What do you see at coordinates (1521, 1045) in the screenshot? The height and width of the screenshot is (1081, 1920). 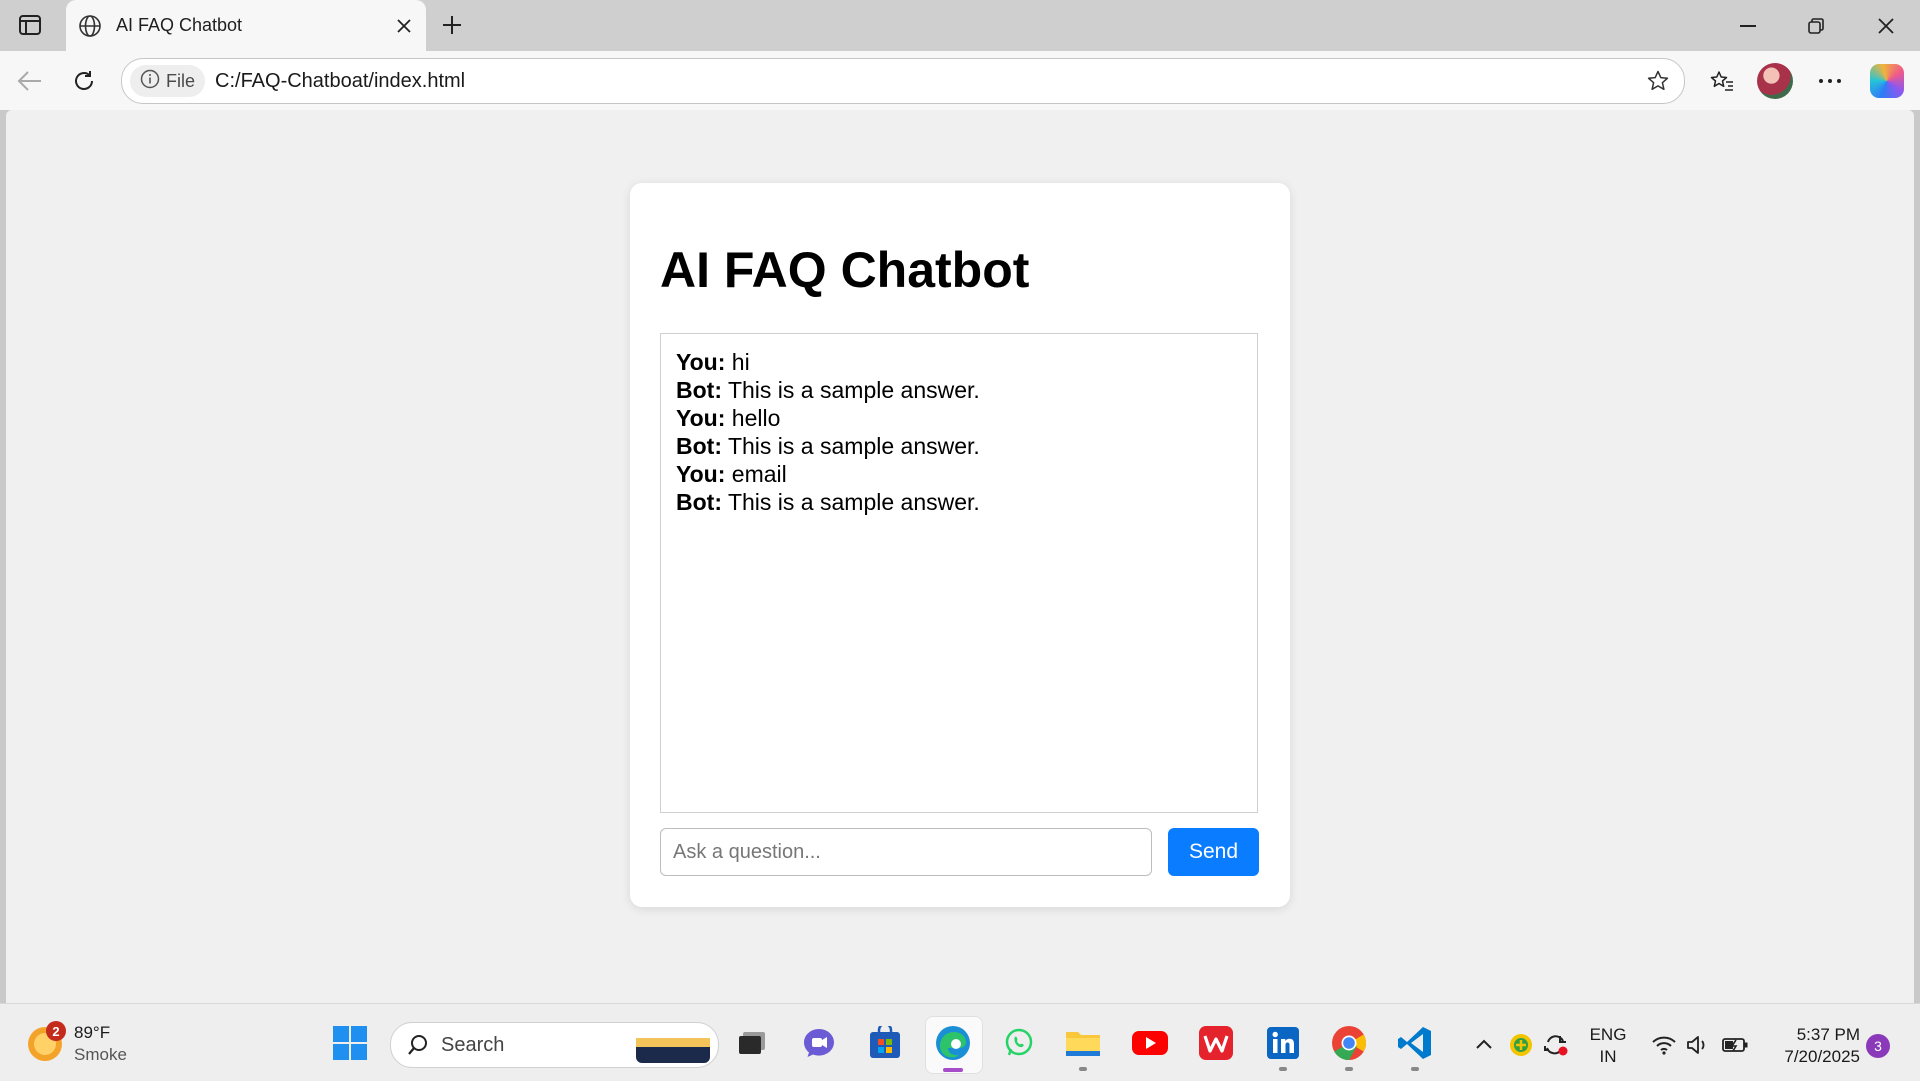 I see `security-shield-icon` at bounding box center [1521, 1045].